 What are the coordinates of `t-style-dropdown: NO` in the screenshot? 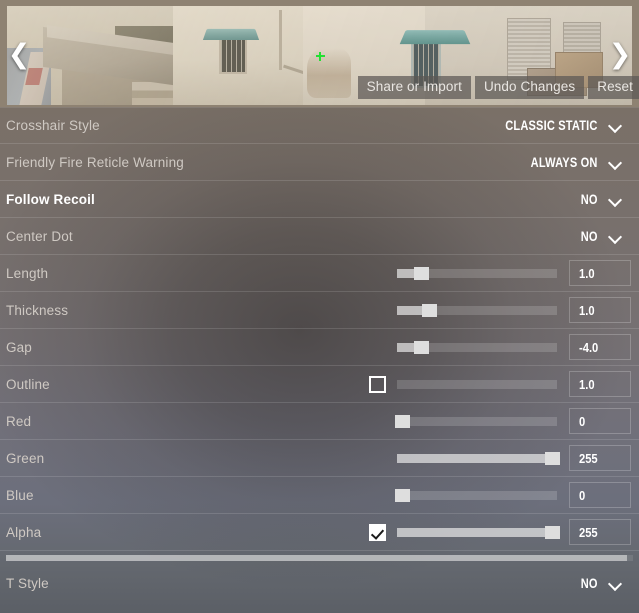 It's located at (604, 583).